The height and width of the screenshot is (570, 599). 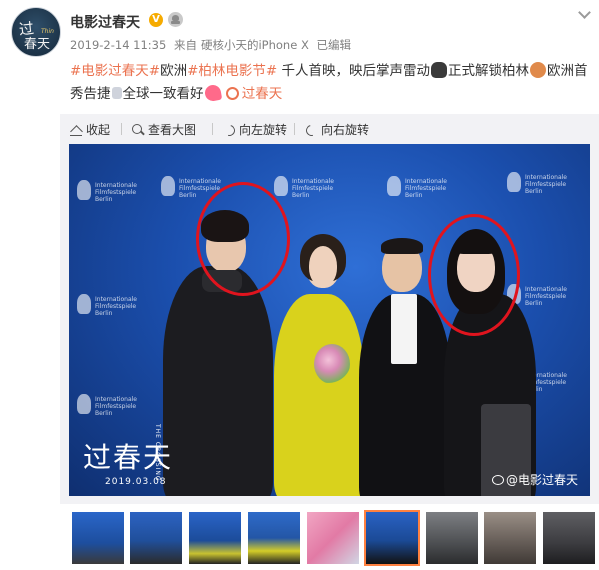 What do you see at coordinates (26, 29) in the screenshot?
I see `avatar-logo-text: 过` at bounding box center [26, 29].